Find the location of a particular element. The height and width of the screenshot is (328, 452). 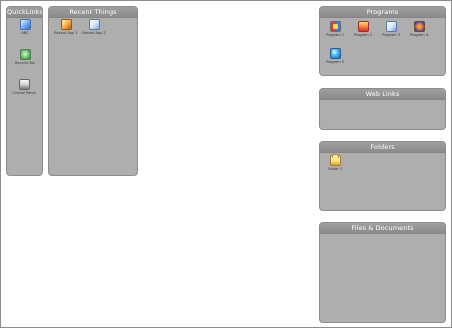

program-item-1: Program 1 is located at coordinates (335, 29).